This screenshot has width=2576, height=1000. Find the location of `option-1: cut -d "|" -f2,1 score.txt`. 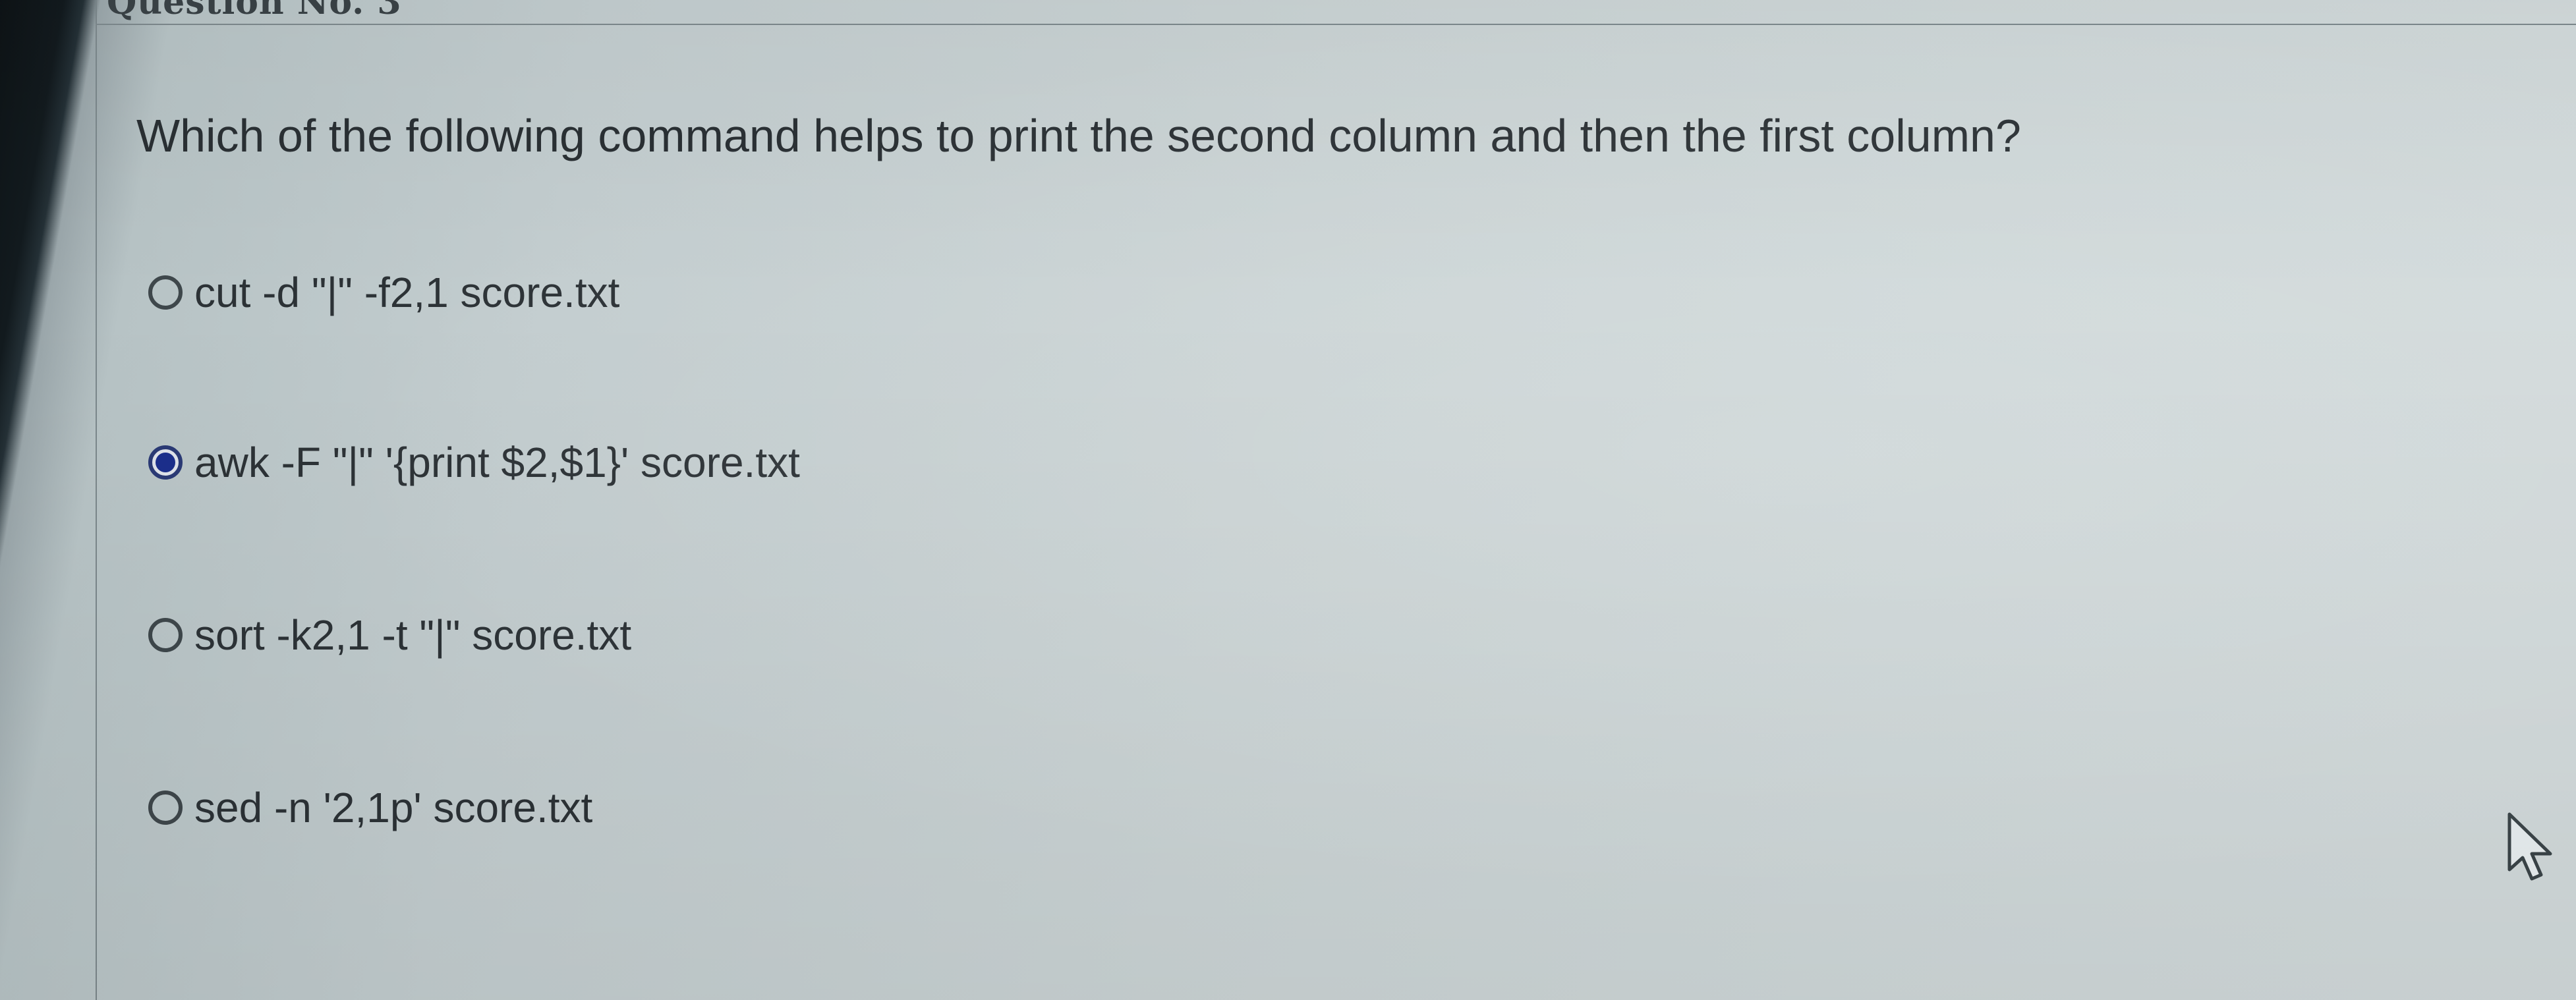

option-1: cut -d "|" -f2,1 score.txt is located at coordinates (383, 292).